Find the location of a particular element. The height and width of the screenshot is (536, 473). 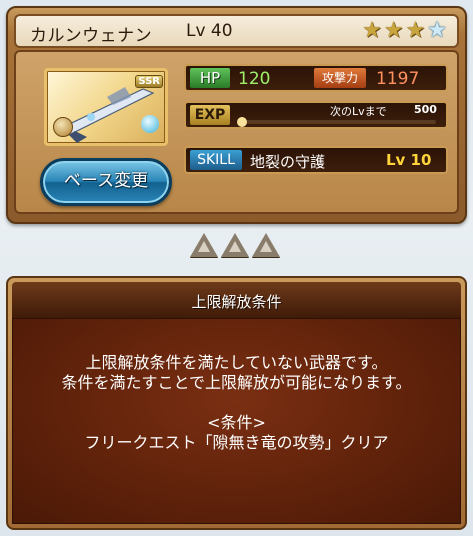

skill-row: SKILL 地裂の守護 Lv 10 is located at coordinates (316, 160).